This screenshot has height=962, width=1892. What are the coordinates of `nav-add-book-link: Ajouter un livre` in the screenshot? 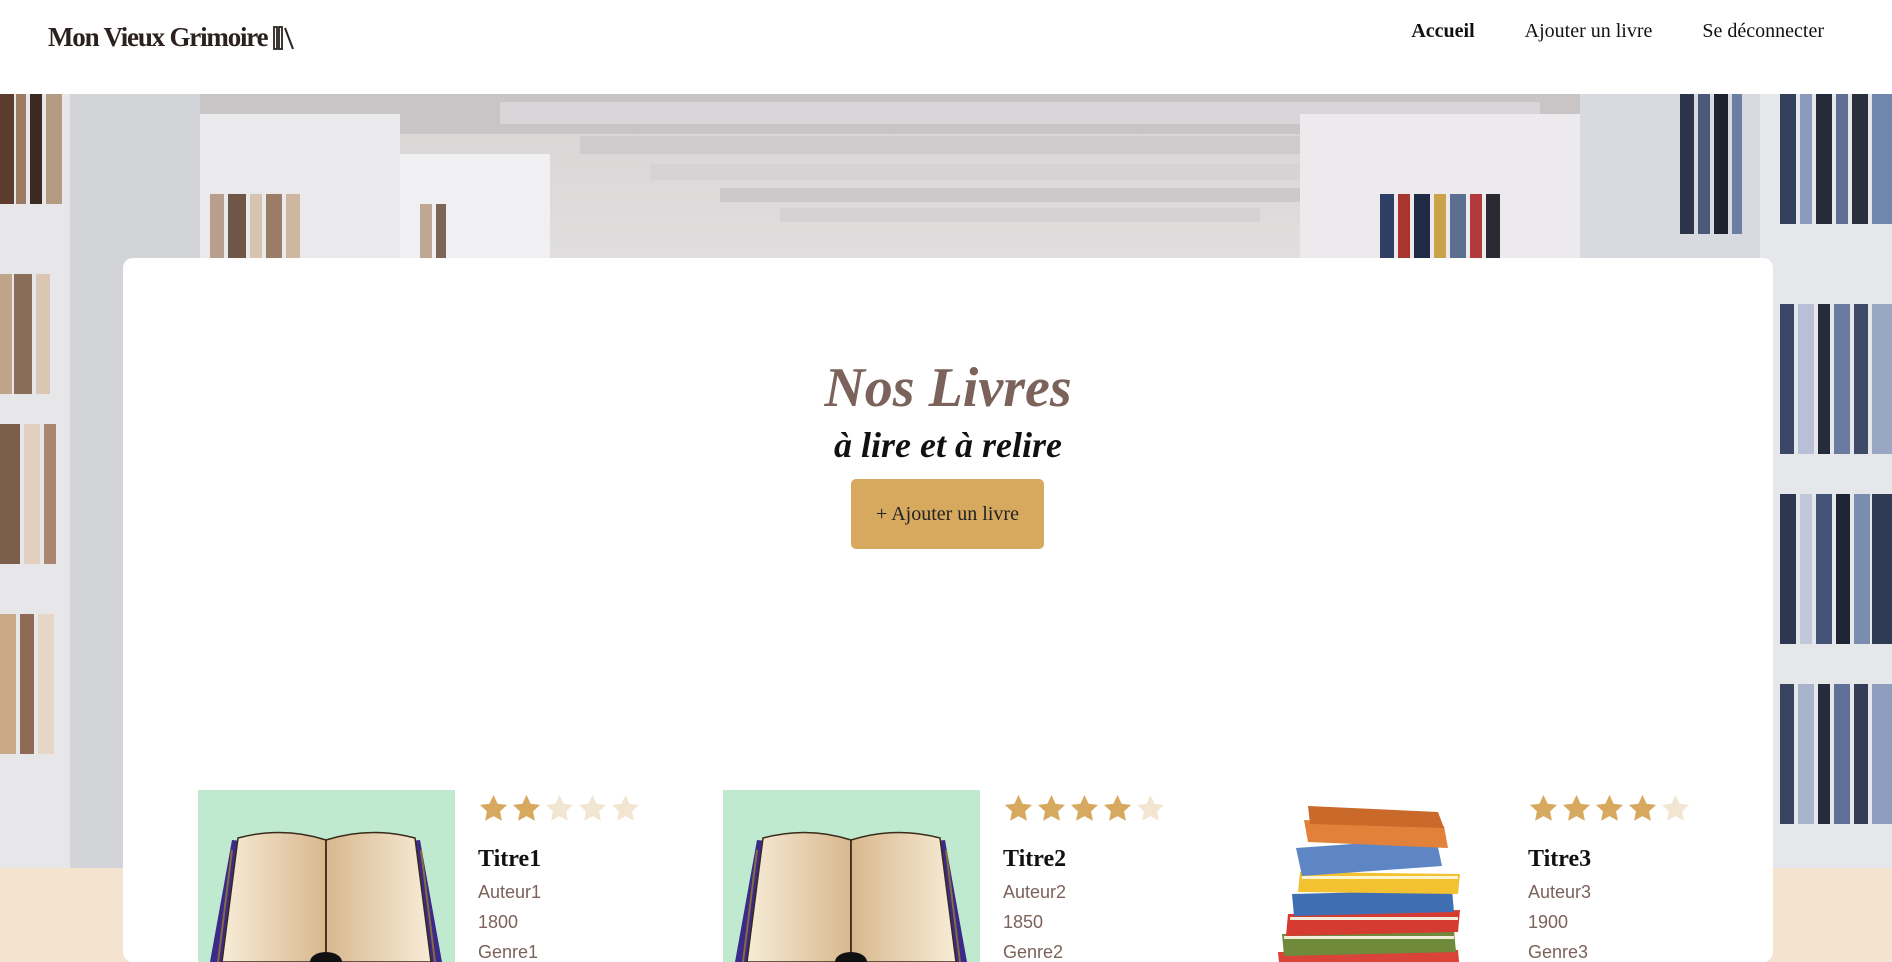 It's located at (1589, 31).